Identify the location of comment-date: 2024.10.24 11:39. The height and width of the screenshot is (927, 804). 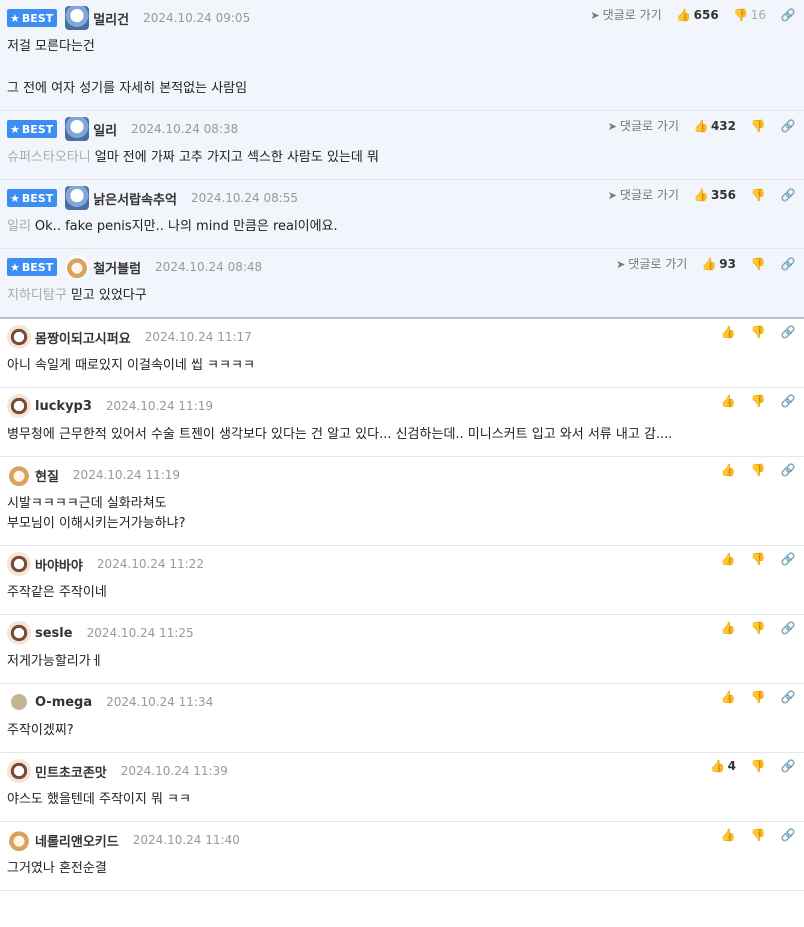
(174, 771).